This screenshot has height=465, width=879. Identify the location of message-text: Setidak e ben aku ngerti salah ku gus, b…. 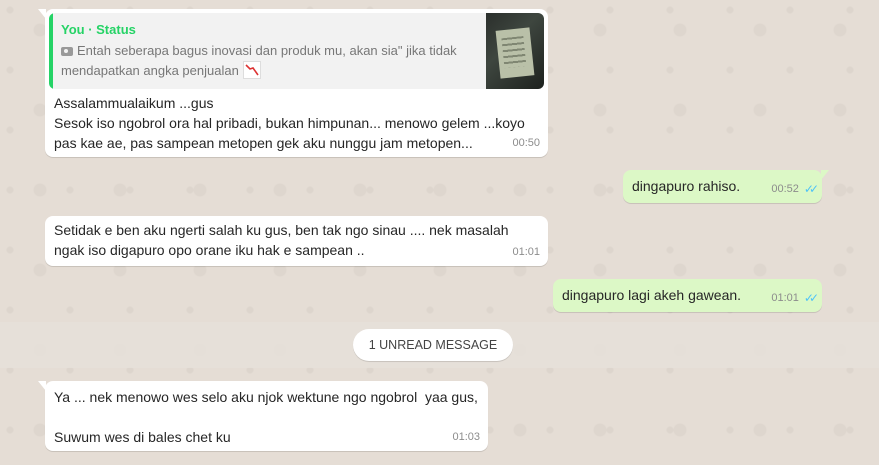
(283, 240).